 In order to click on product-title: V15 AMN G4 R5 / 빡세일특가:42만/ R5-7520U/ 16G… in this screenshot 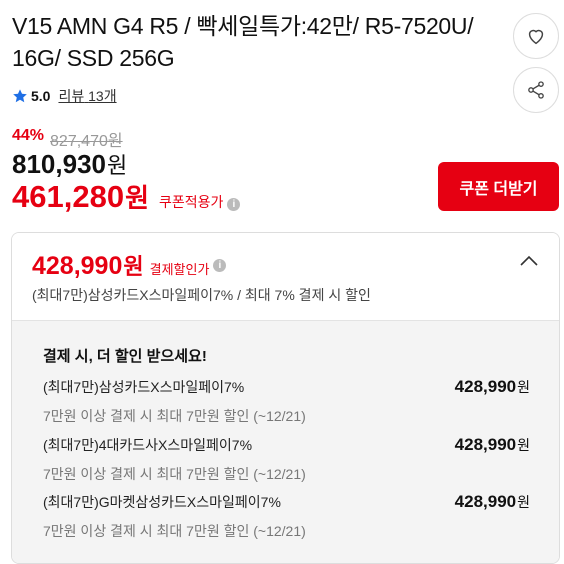, I will do `click(243, 42)`.